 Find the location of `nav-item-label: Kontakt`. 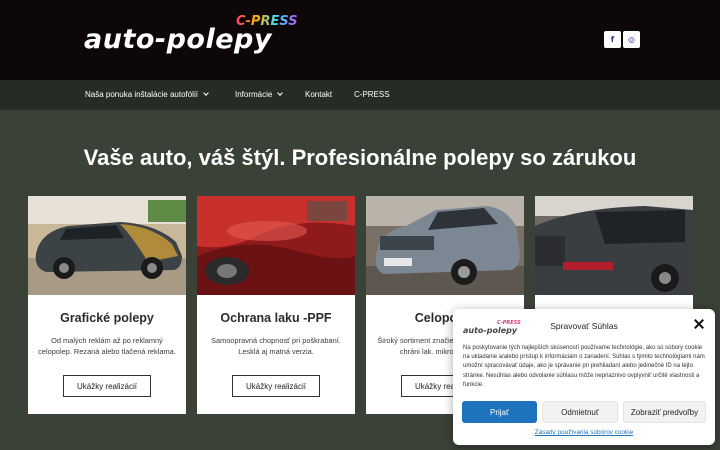

nav-item-label: Kontakt is located at coordinates (319, 94).